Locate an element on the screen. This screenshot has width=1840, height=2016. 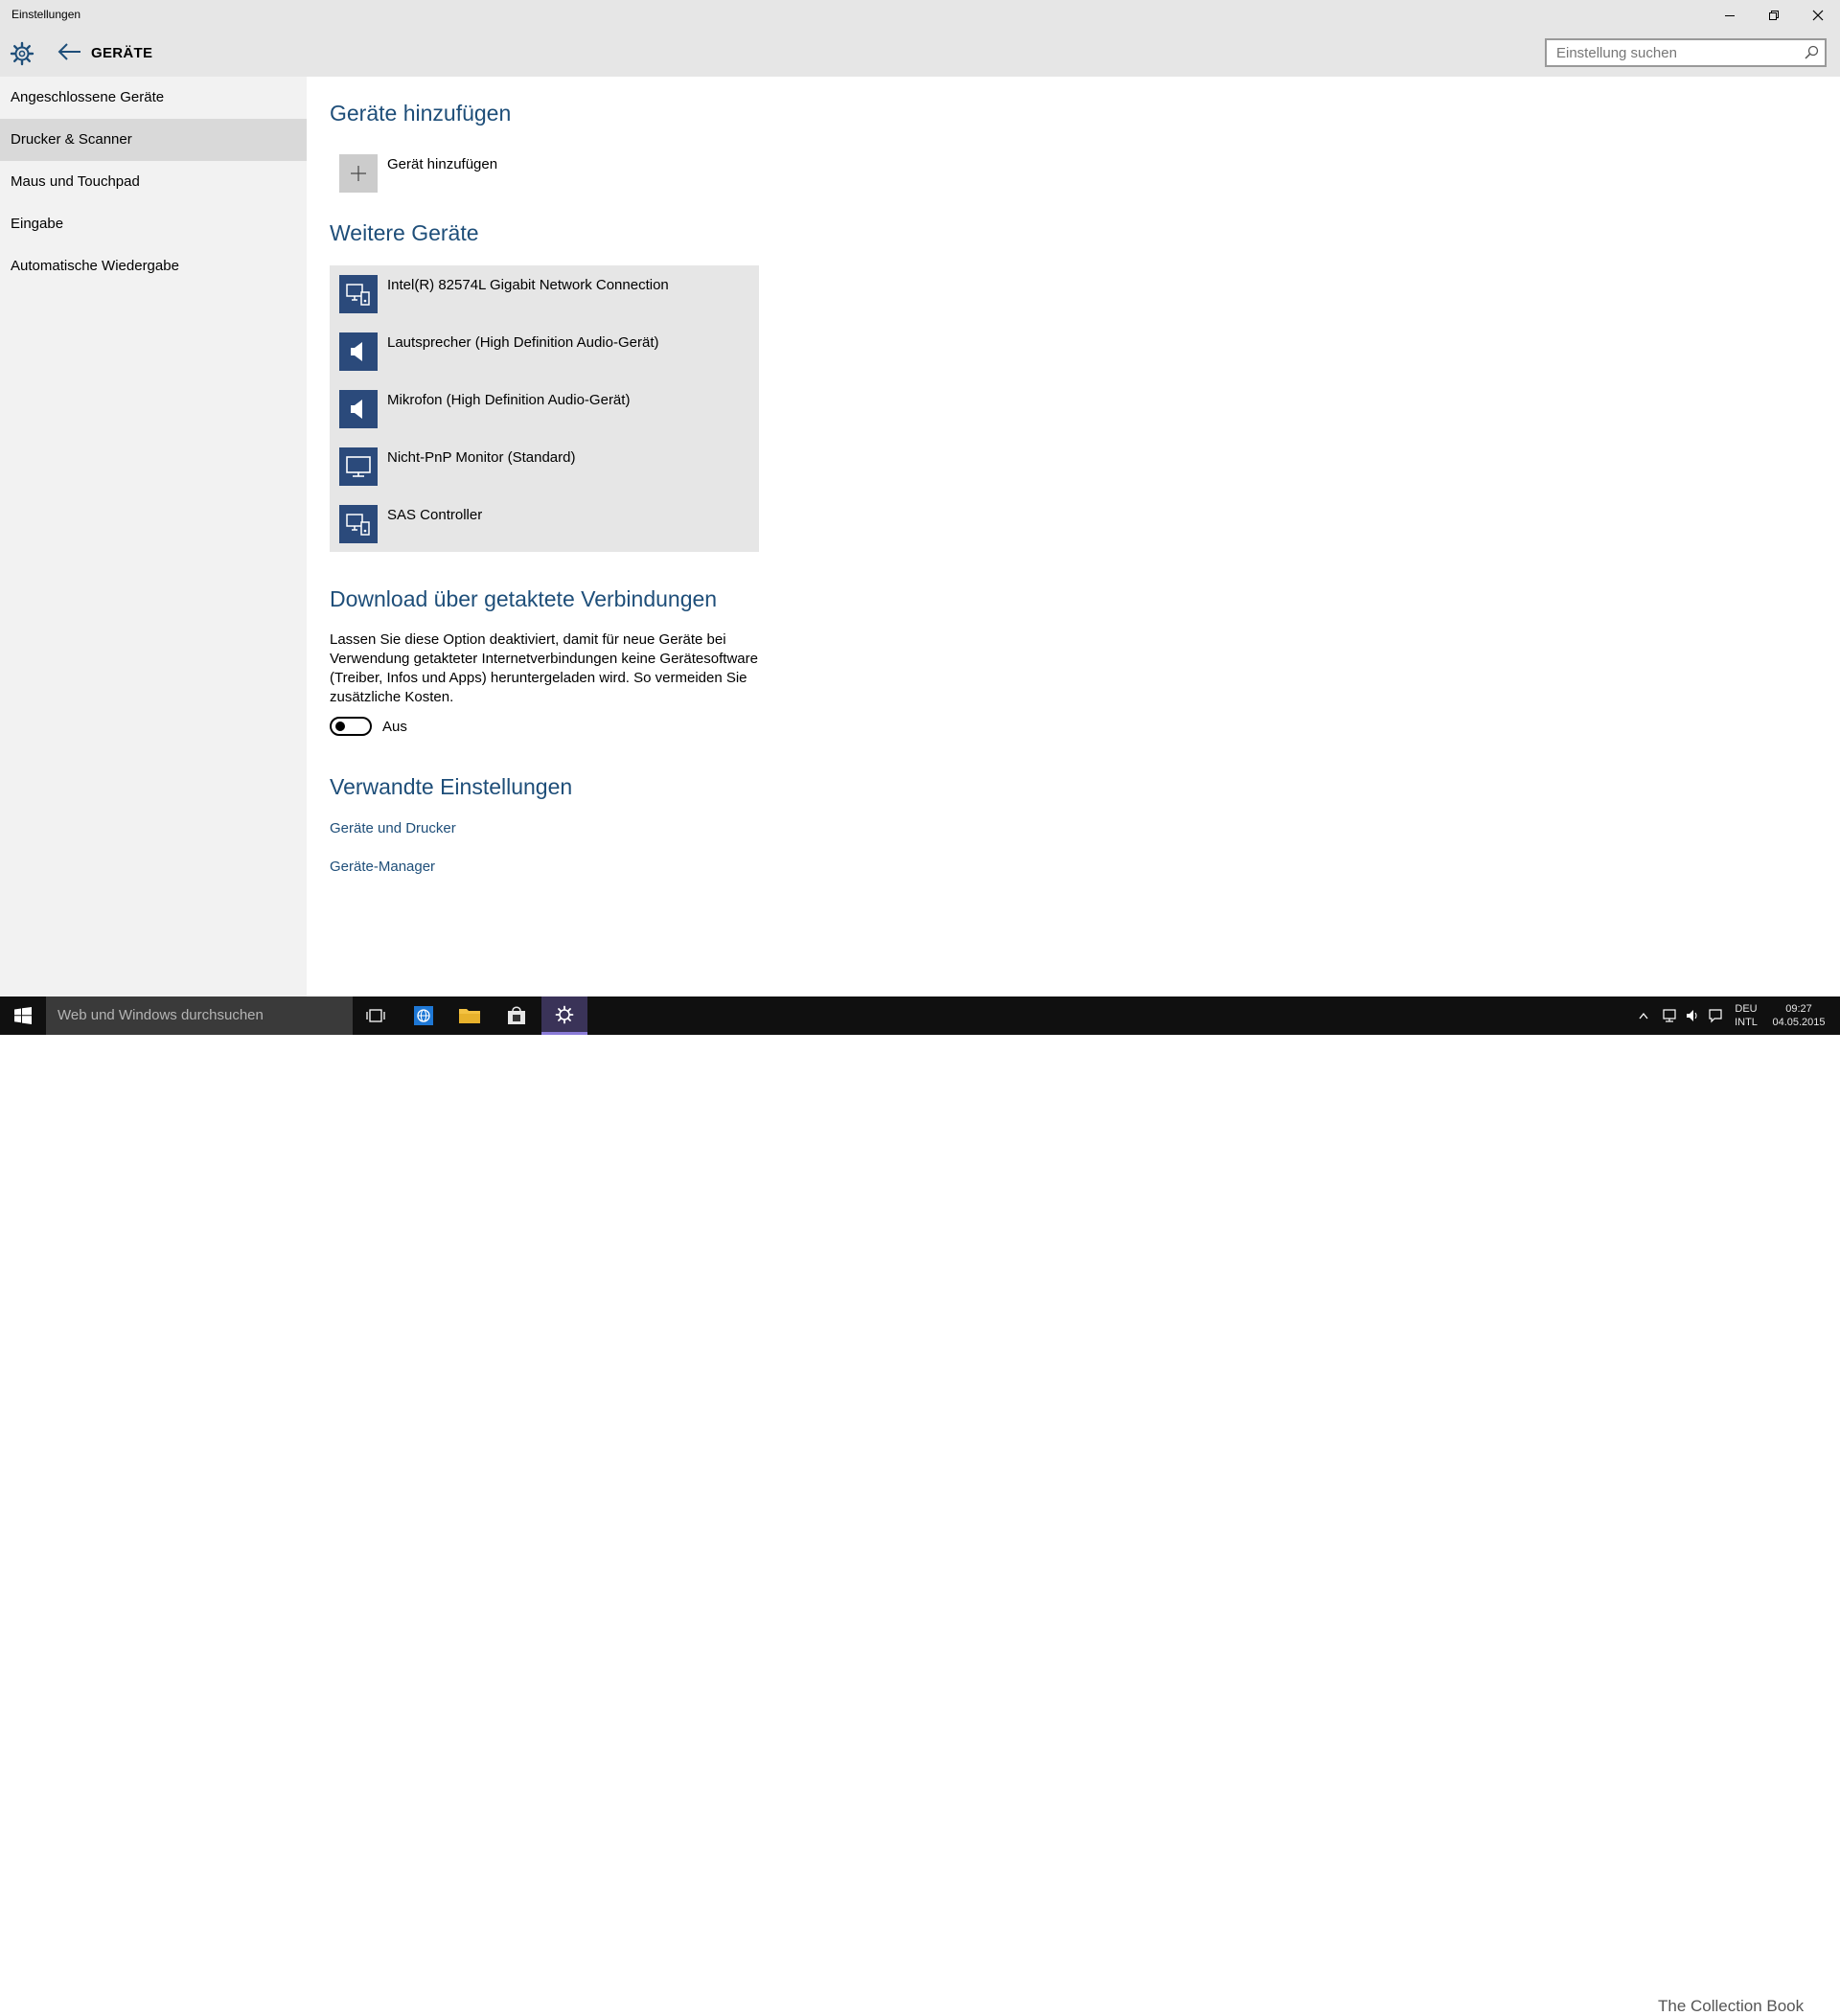
tray-chevron-button is located at coordinates (1644, 1016).